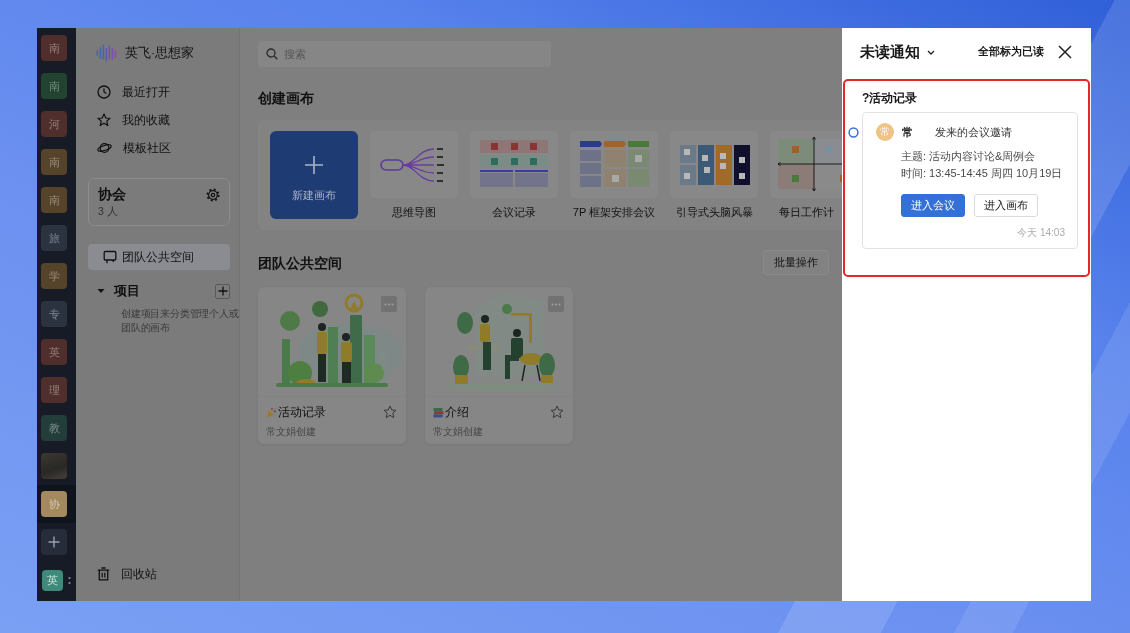  What do you see at coordinates (438, 412) in the screenshot?
I see `books-icon` at bounding box center [438, 412].